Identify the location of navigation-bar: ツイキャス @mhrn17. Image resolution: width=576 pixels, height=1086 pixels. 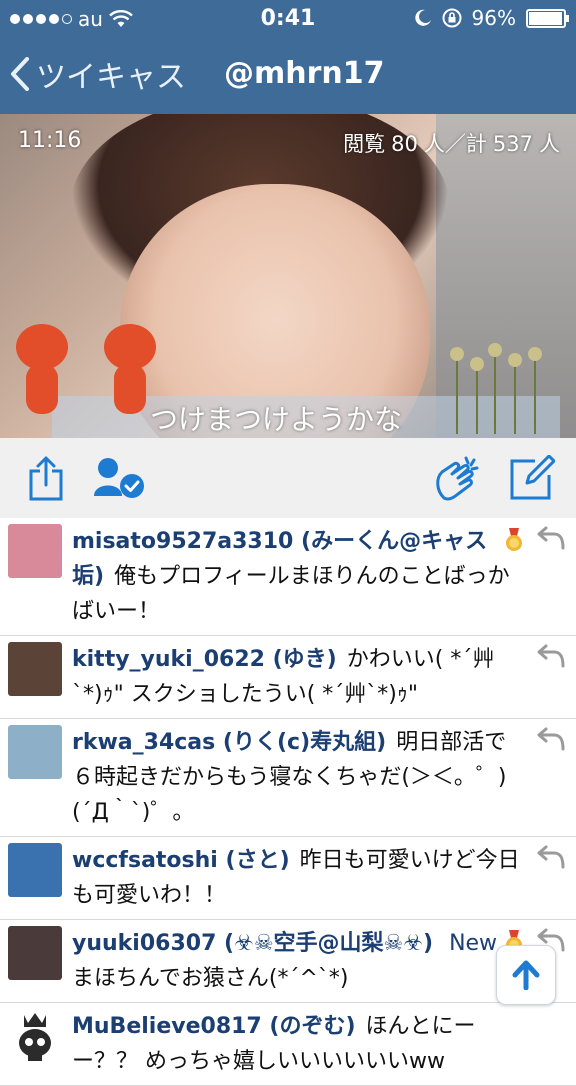
(288, 76).